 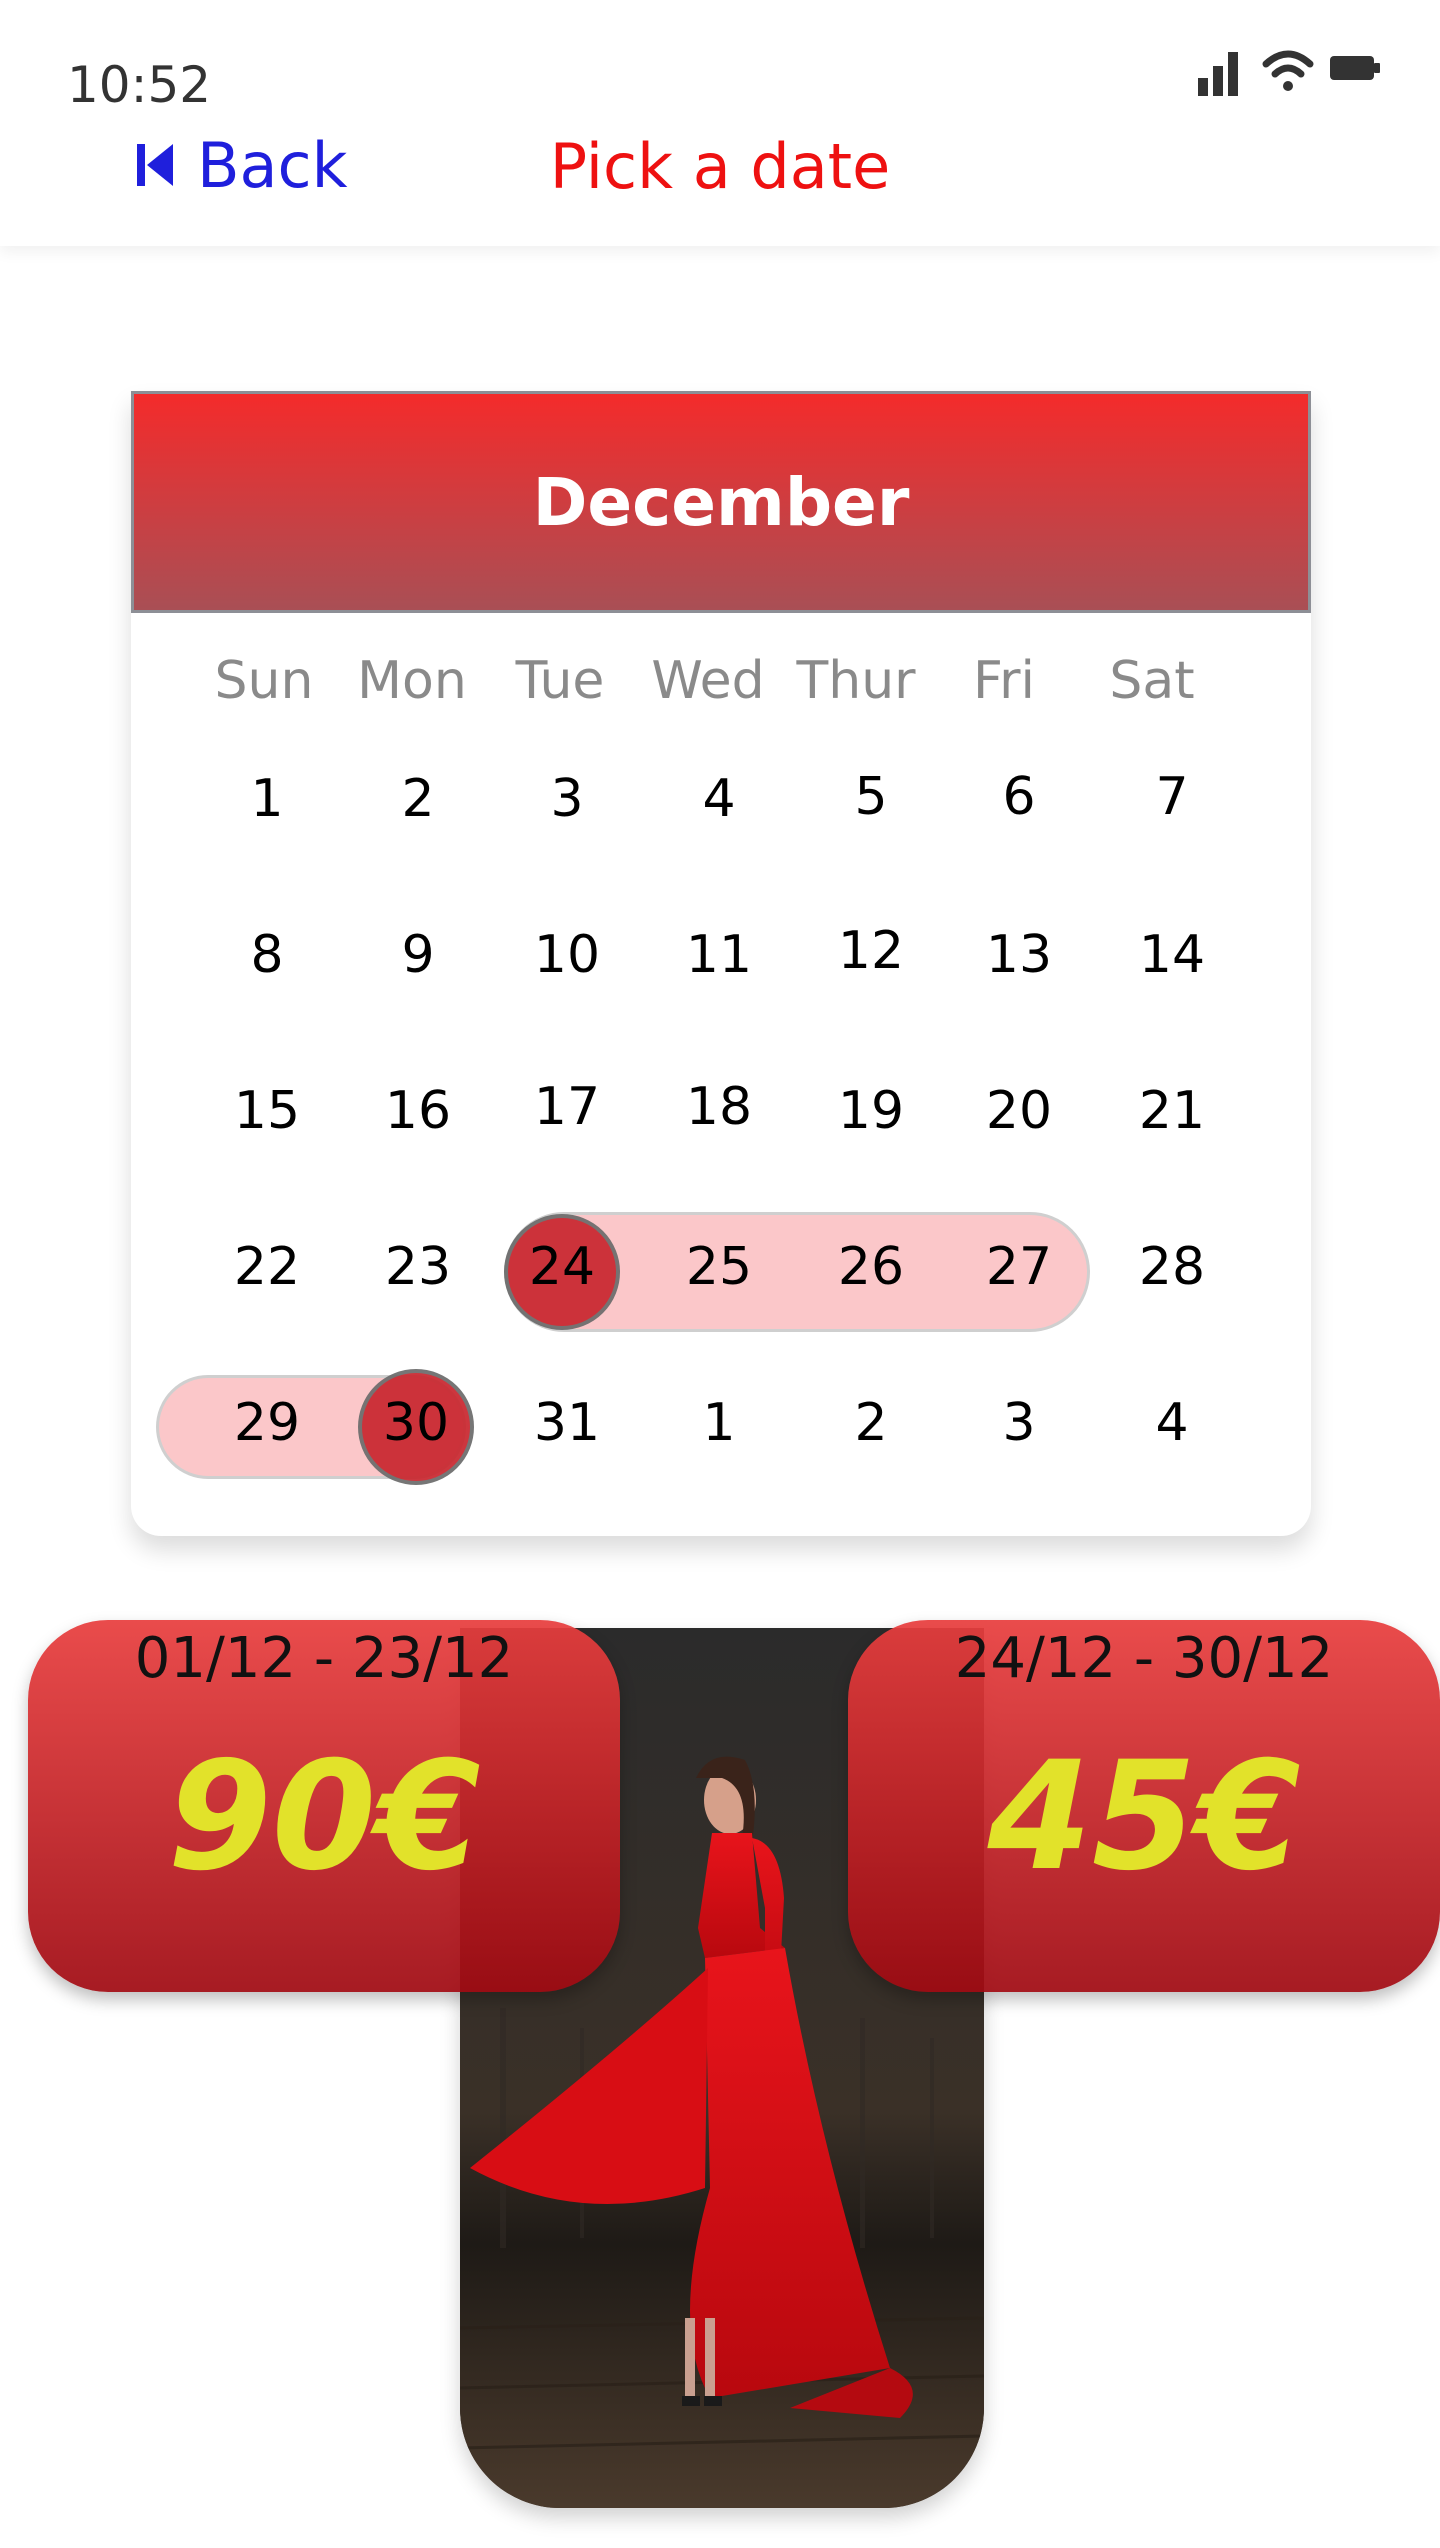 What do you see at coordinates (560, 681) in the screenshot?
I see `weekday-tue: Tue` at bounding box center [560, 681].